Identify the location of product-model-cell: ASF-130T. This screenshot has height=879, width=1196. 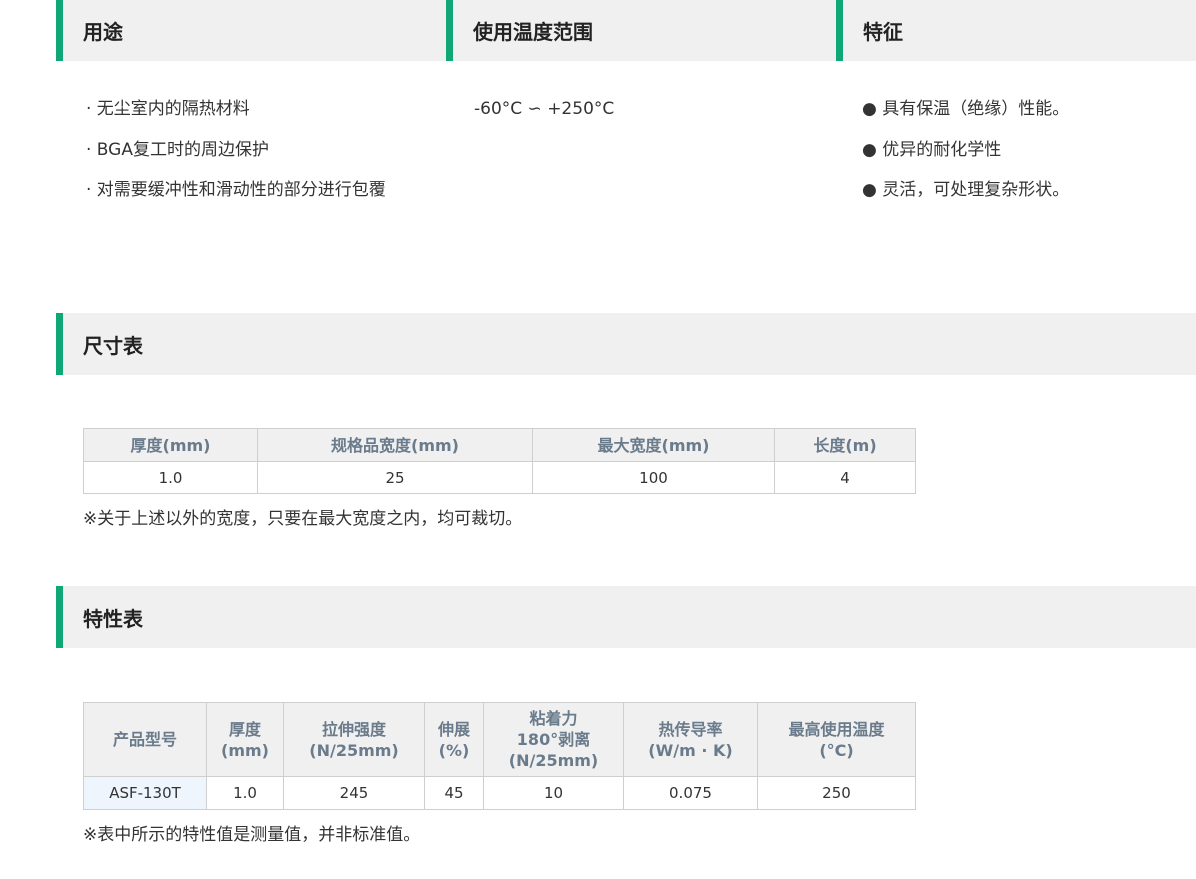
(145, 793).